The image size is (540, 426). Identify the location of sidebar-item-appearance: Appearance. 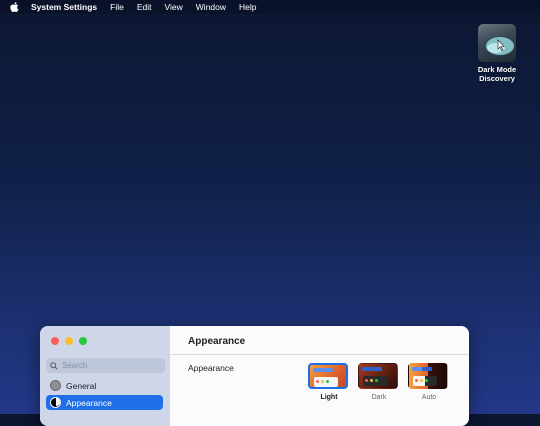
(104, 402).